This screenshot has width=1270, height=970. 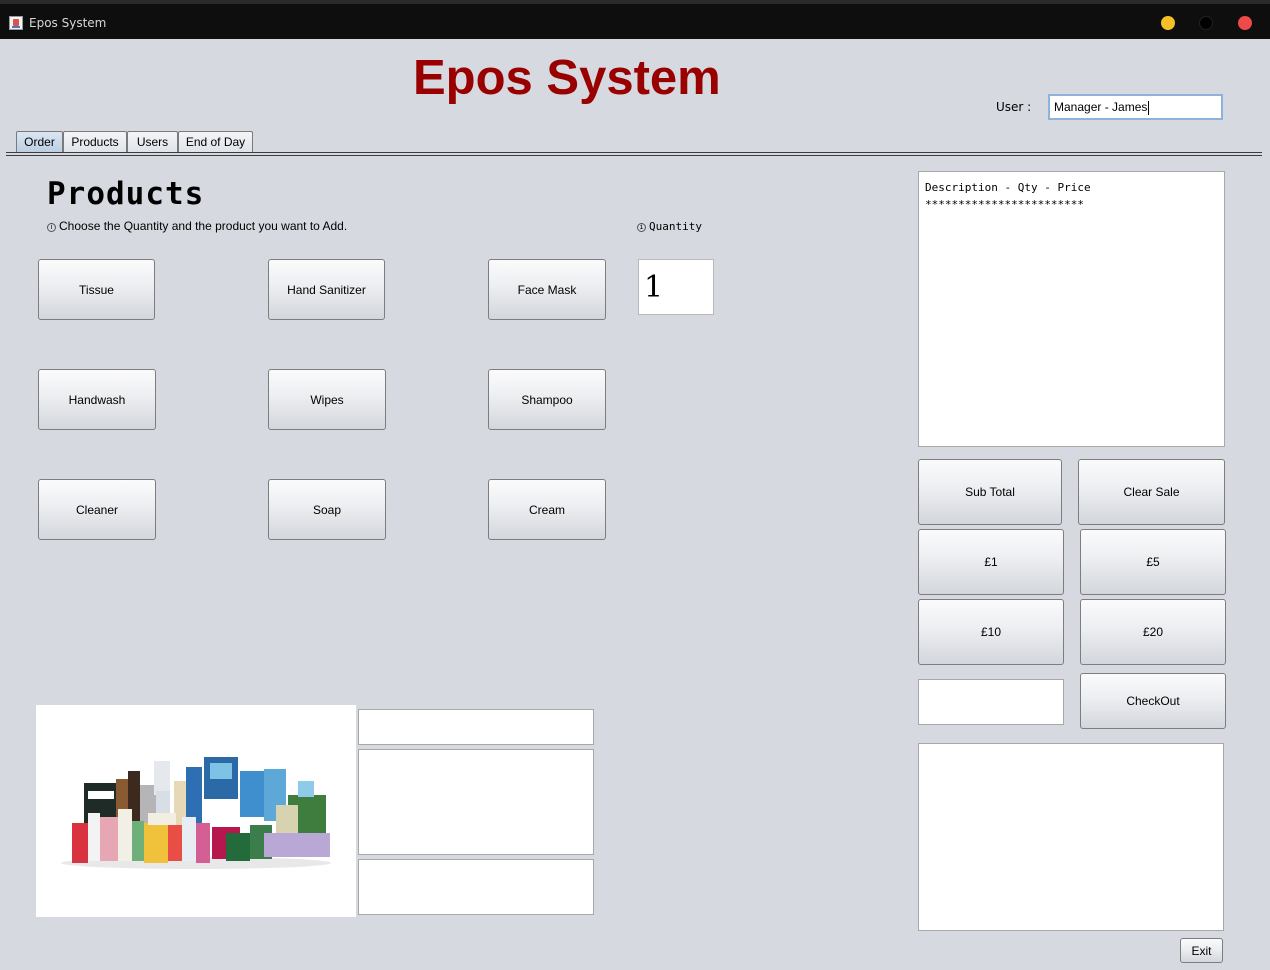 What do you see at coordinates (990, 492) in the screenshot?
I see `sub-total-button: Sub Total` at bounding box center [990, 492].